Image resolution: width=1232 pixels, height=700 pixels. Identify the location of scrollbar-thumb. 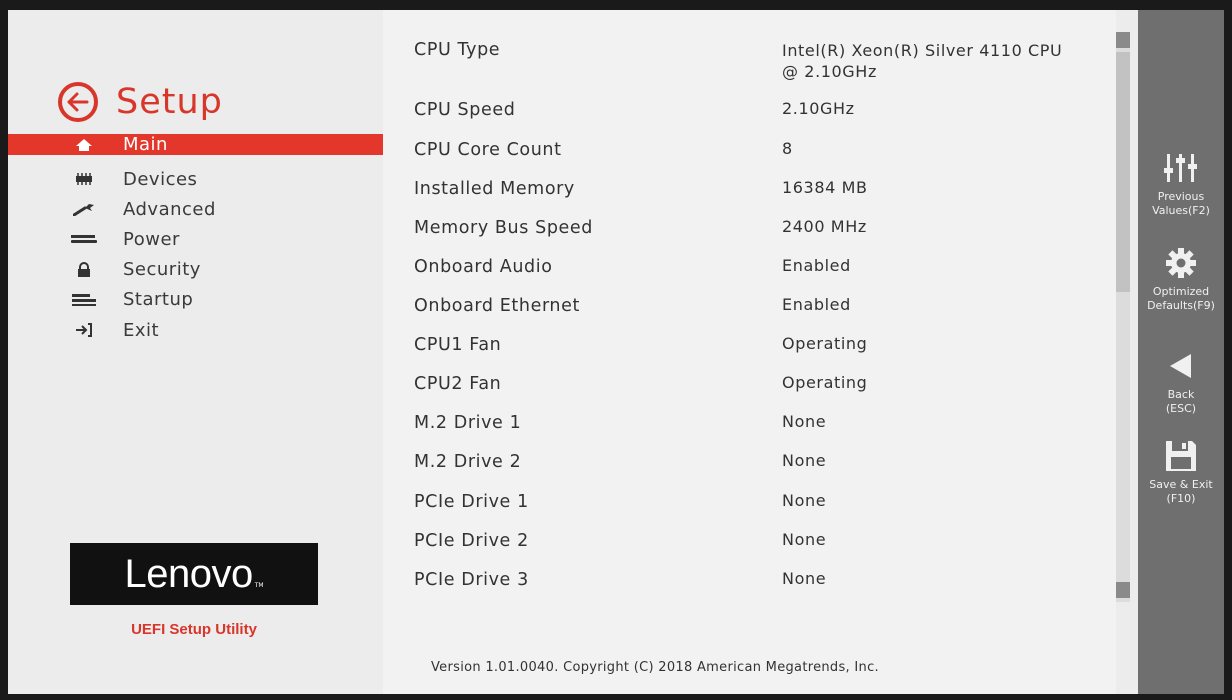
(1123, 172).